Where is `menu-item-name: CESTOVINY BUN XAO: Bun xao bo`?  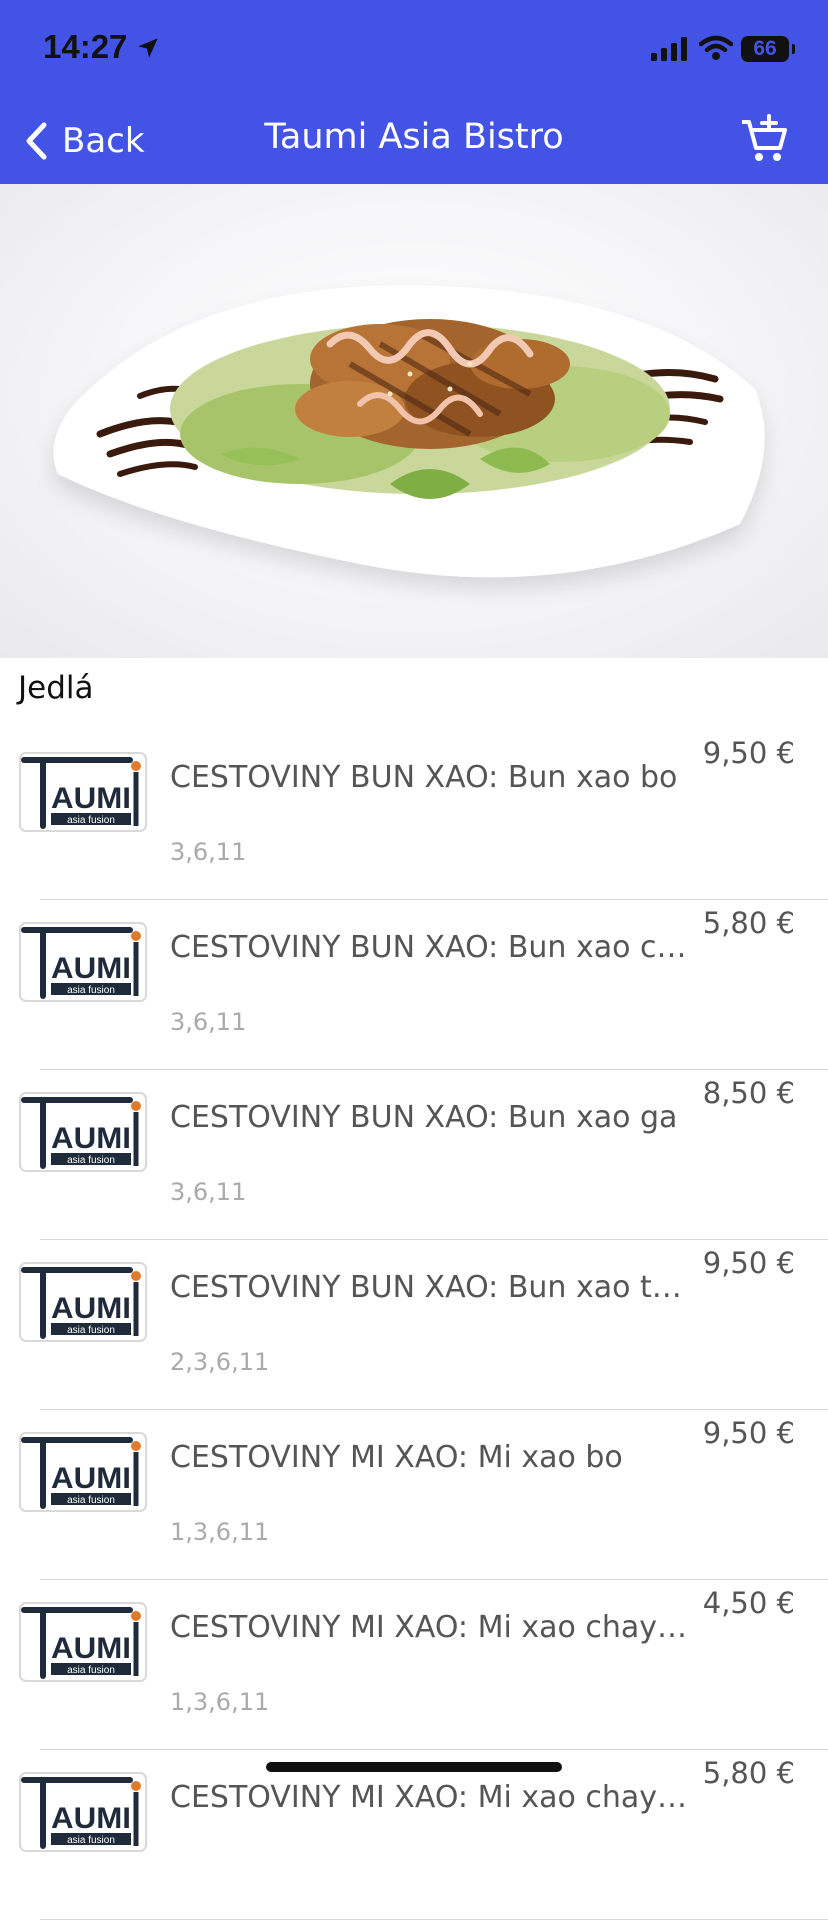 menu-item-name: CESTOVINY BUN XAO: Bun xao bo is located at coordinates (424, 777).